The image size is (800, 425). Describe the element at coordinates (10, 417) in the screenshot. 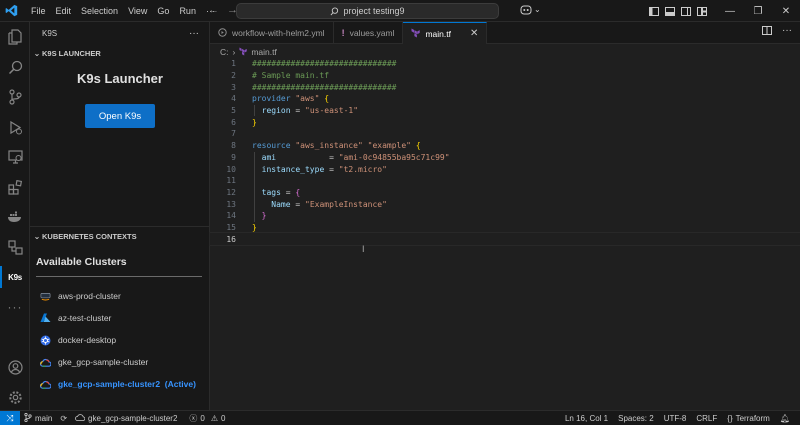

I see `remote-indicator-icon: ⤨` at that location.